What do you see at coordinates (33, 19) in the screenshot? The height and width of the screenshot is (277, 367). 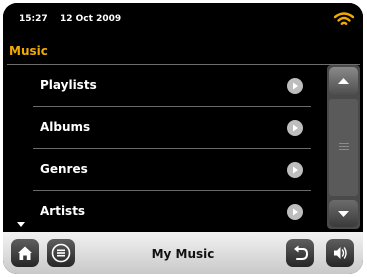 I see `status-time: 15:27` at bounding box center [33, 19].